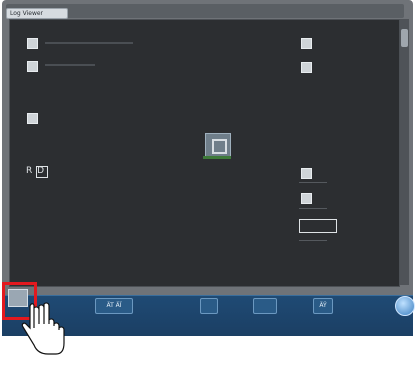  What do you see at coordinates (318, 226) in the screenshot?
I see `checkbox-icon` at bounding box center [318, 226].